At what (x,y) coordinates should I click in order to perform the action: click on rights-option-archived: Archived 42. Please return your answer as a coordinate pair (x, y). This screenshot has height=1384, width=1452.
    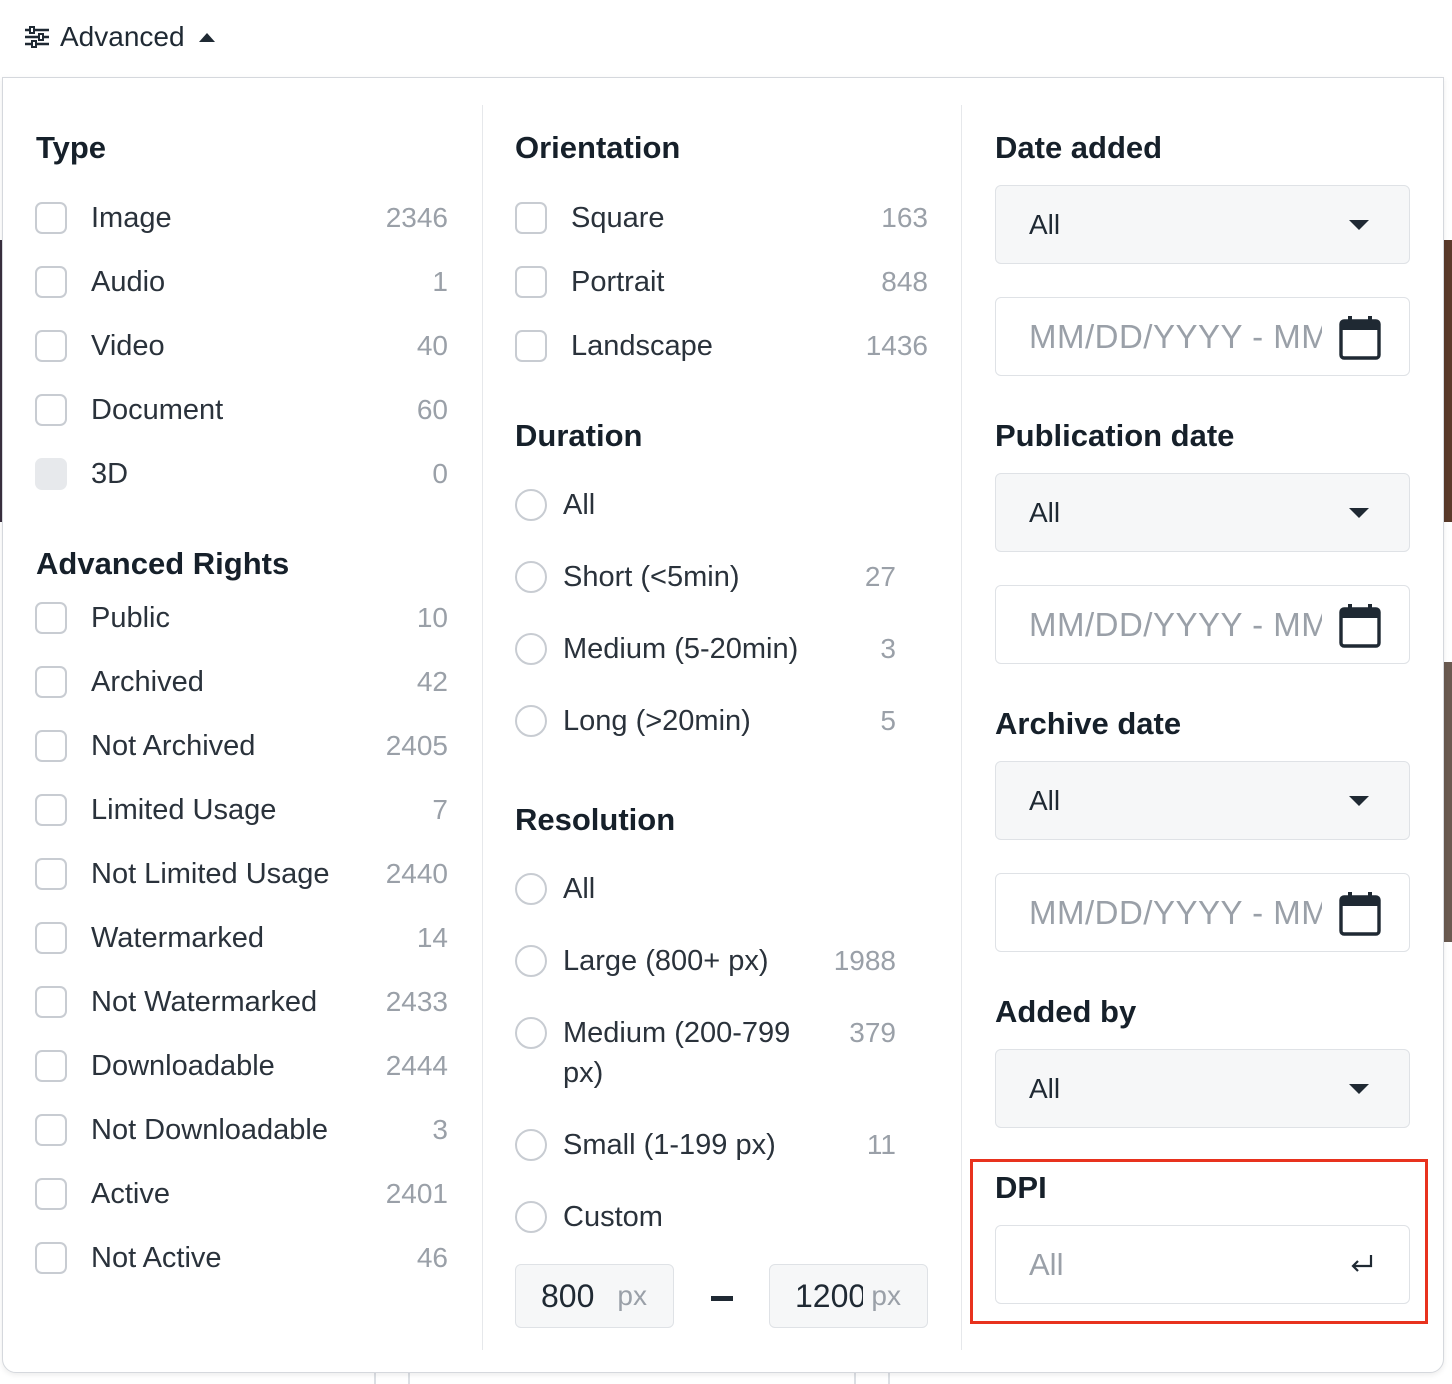
    Looking at the image, I should click on (241, 682).